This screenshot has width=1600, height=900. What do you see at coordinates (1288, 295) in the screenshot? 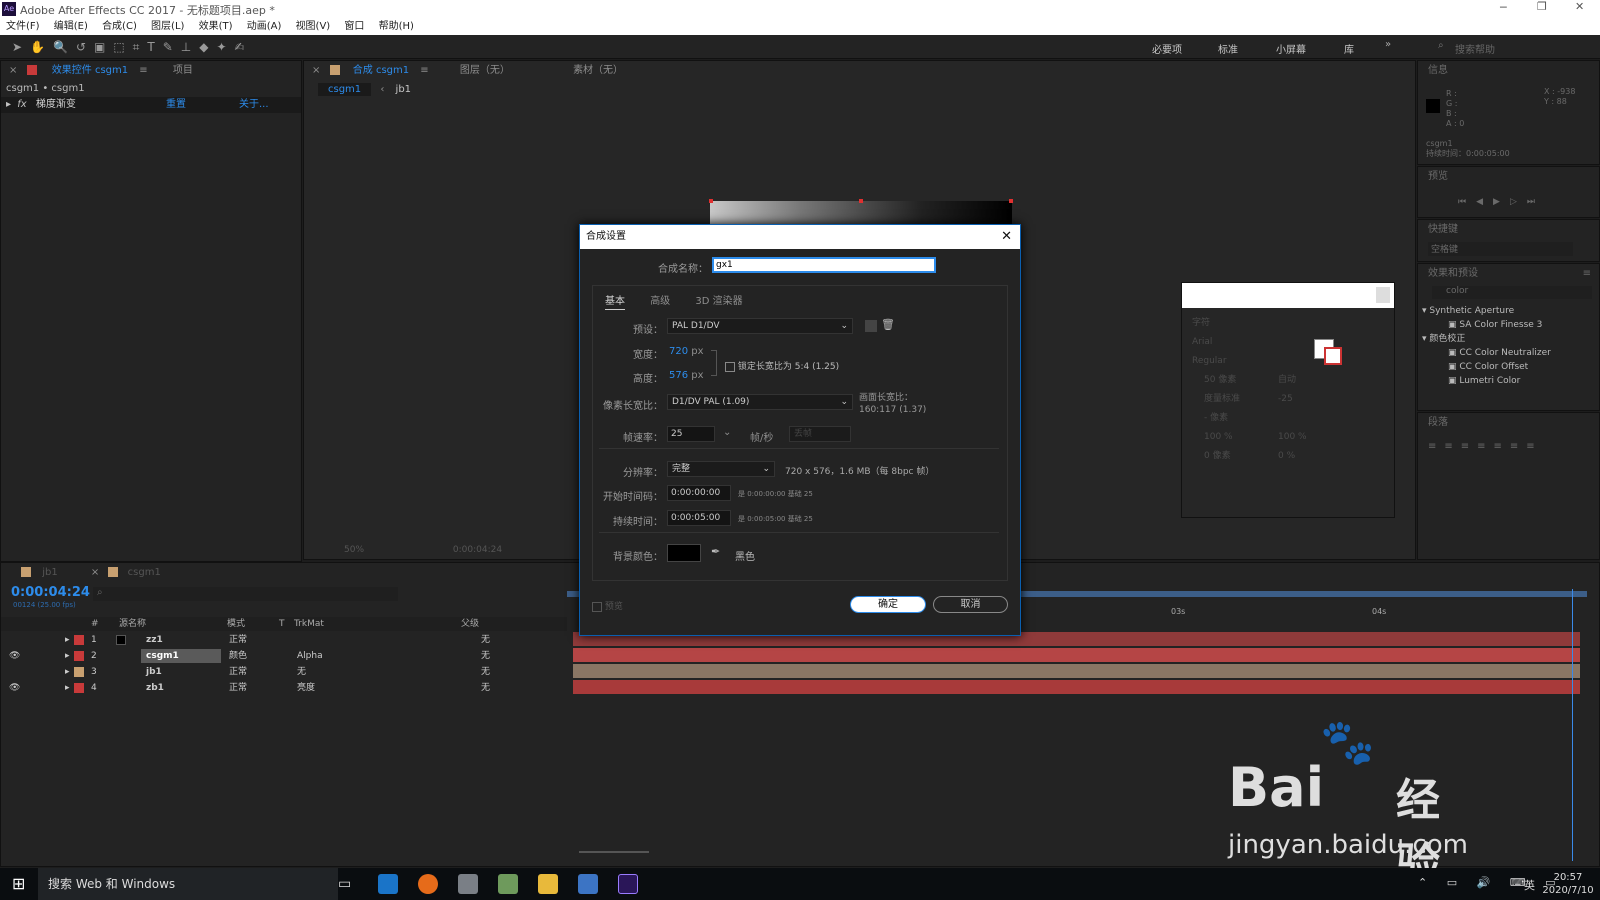
I see `character-panel-header` at bounding box center [1288, 295].